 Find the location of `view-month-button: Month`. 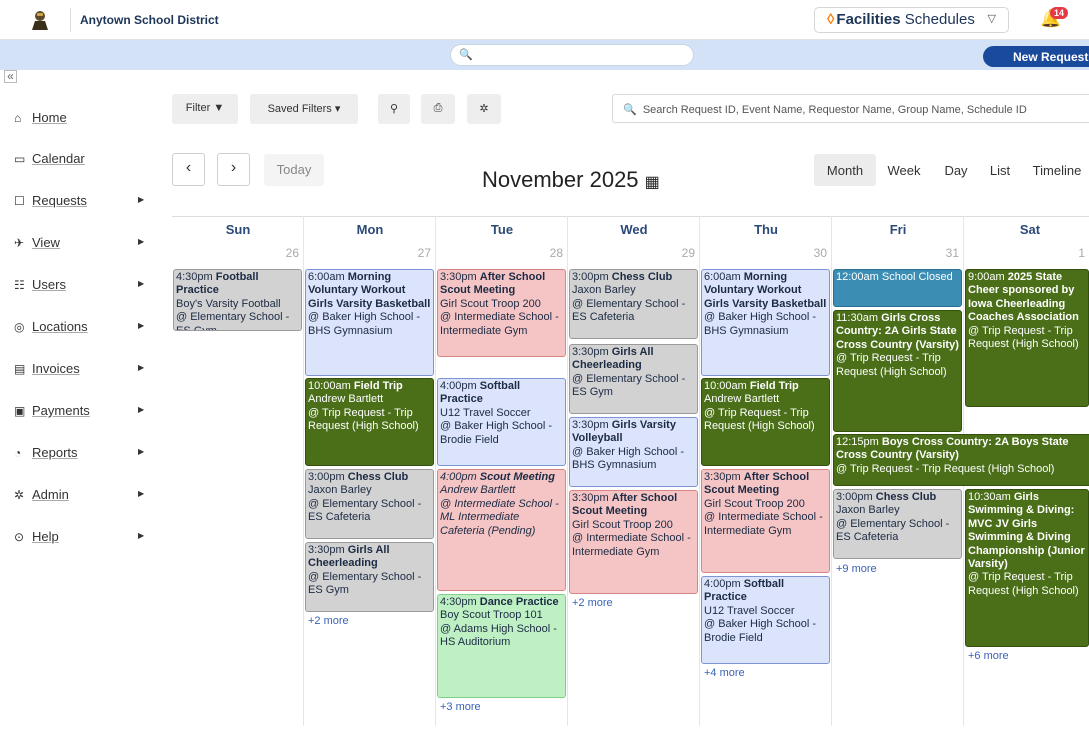

view-month-button: Month is located at coordinates (845, 170).